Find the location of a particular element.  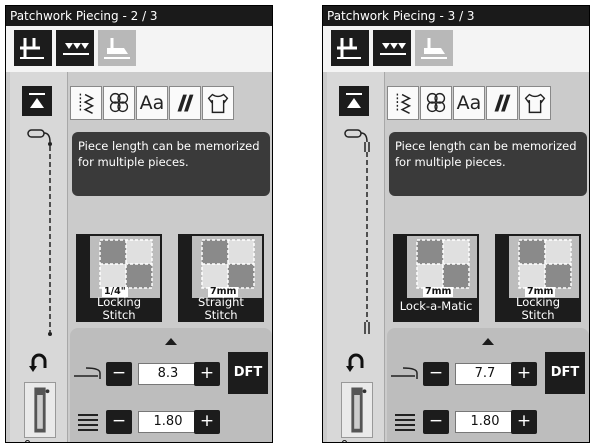

window-title: Patchwork Piecing - 3 / 3 is located at coordinates (456, 16).